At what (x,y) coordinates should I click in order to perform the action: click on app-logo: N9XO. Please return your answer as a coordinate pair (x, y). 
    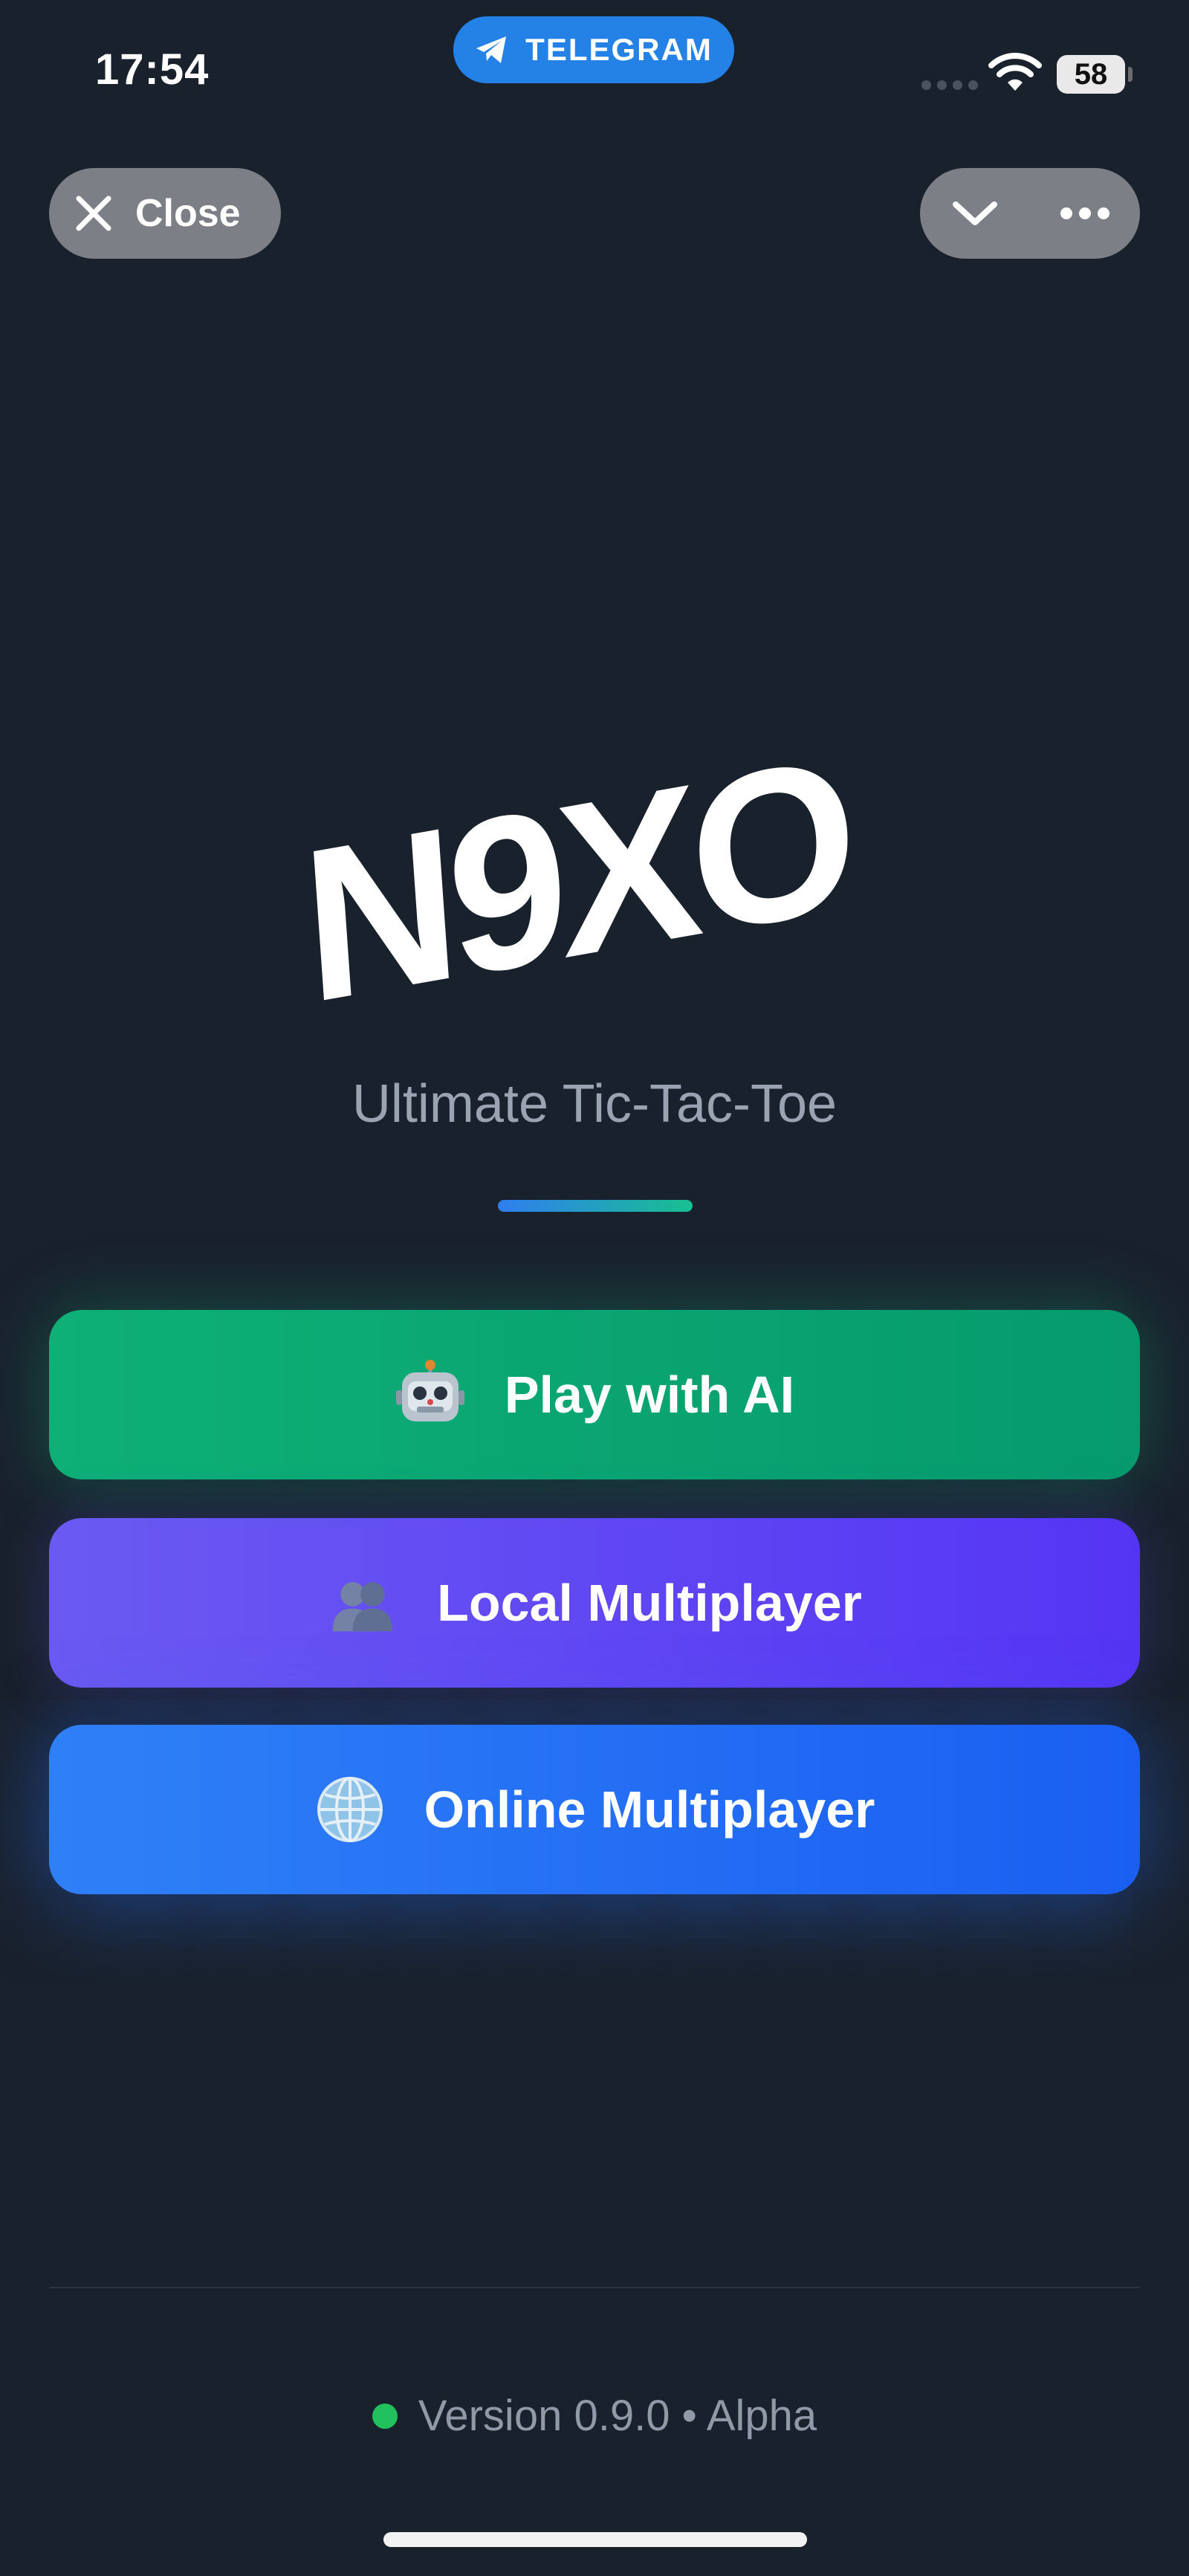
    Looking at the image, I should click on (578, 892).